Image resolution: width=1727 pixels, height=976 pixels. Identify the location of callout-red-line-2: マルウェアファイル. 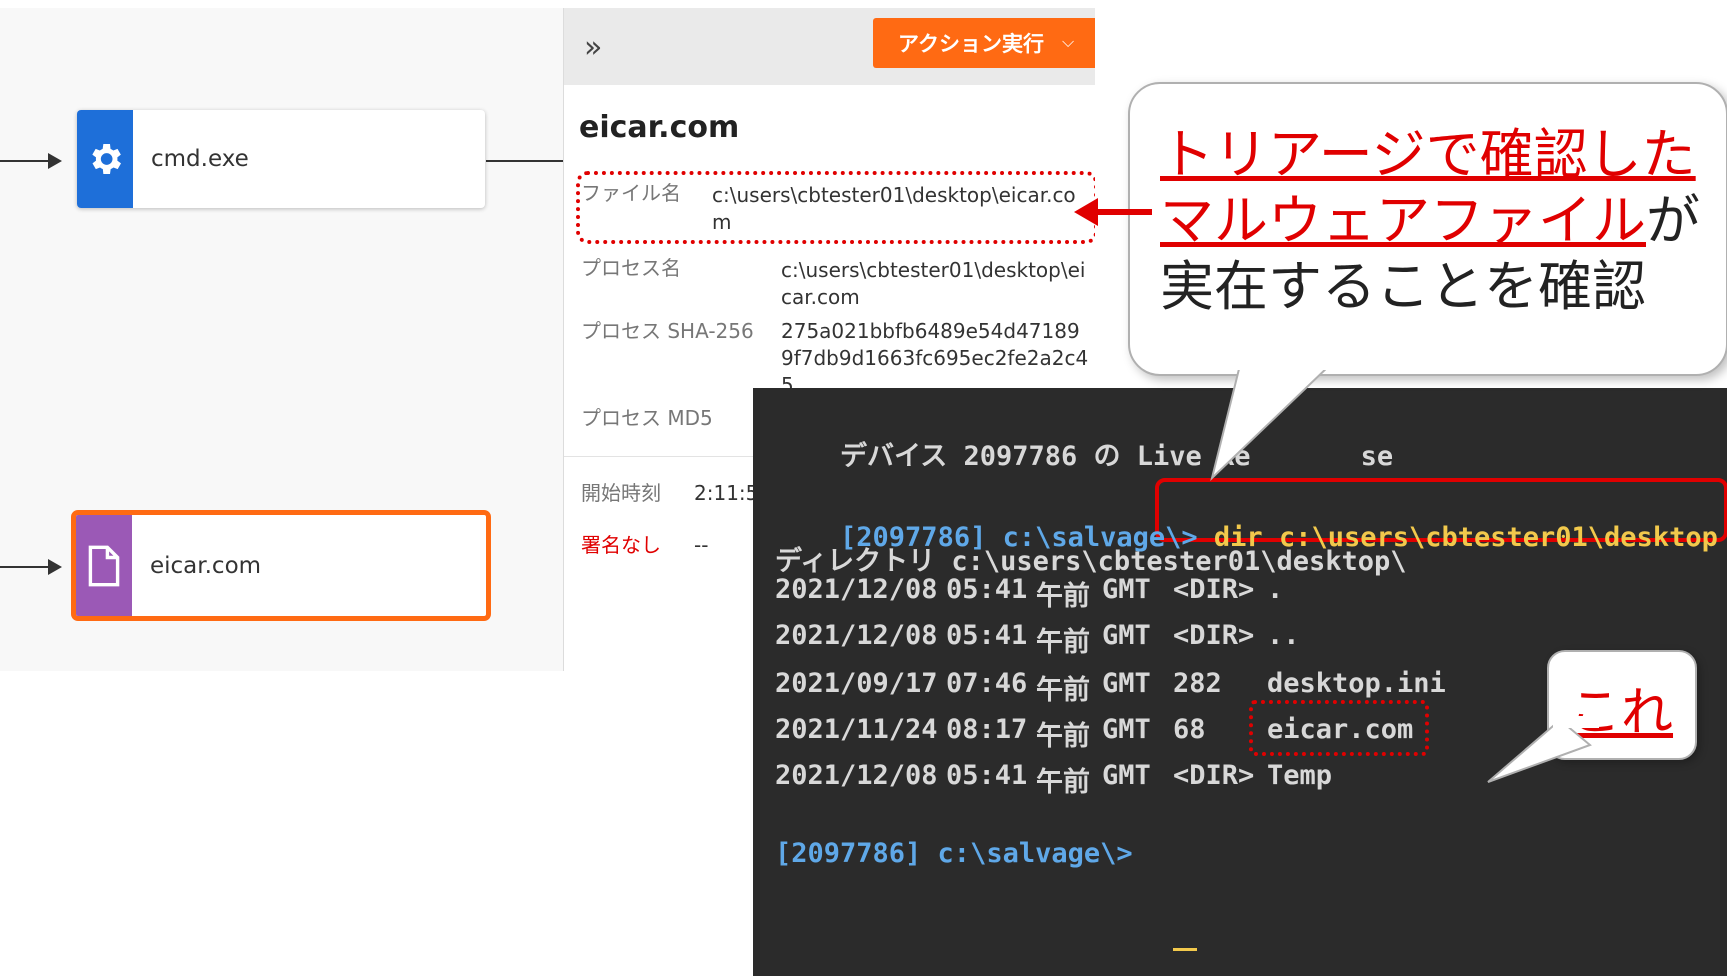
(1403, 220).